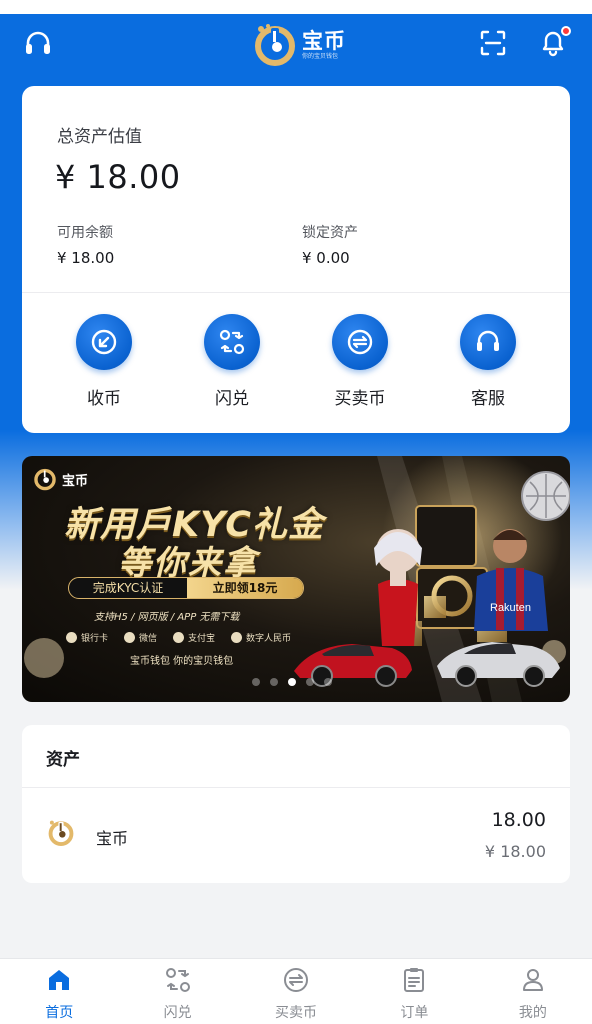  I want to click on tab-home: 首页, so click(59, 991).